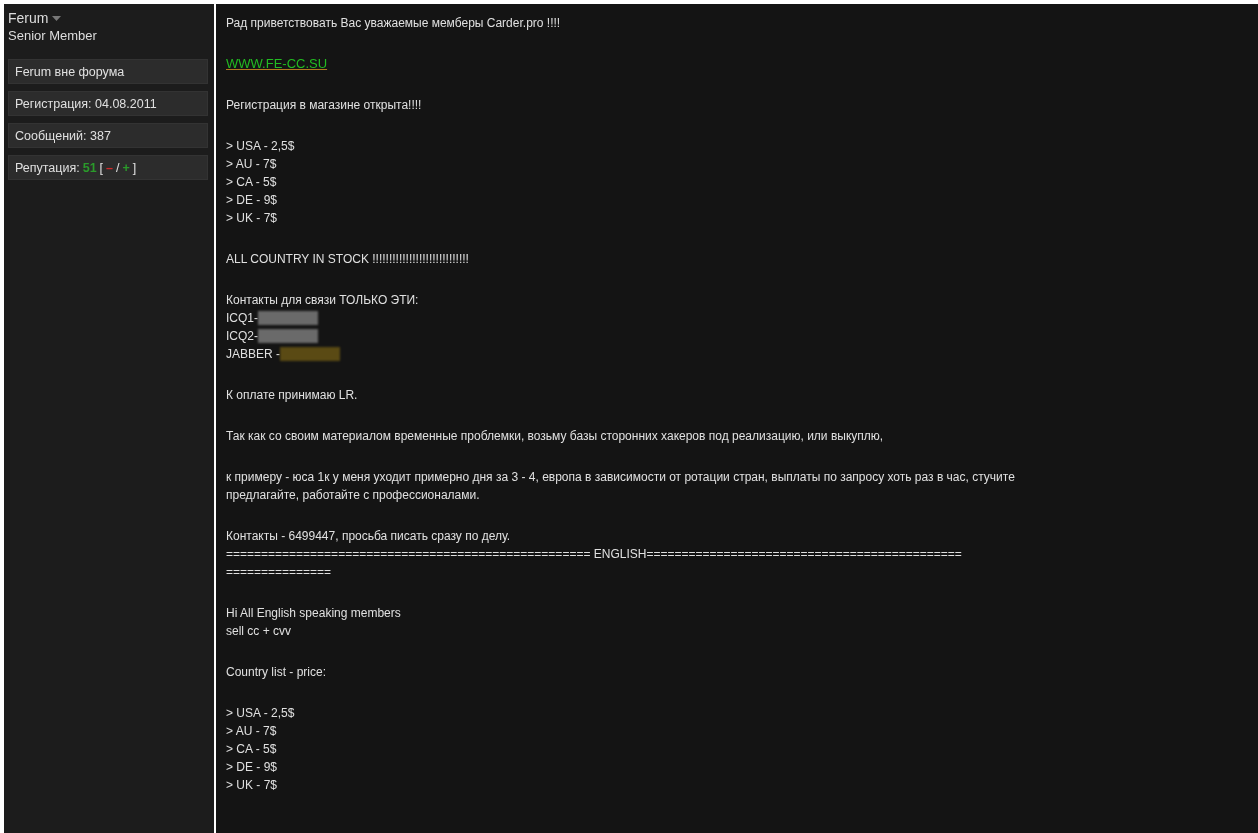  What do you see at coordinates (259, 631) in the screenshot?
I see `post-text: sell cc + cvv` at bounding box center [259, 631].